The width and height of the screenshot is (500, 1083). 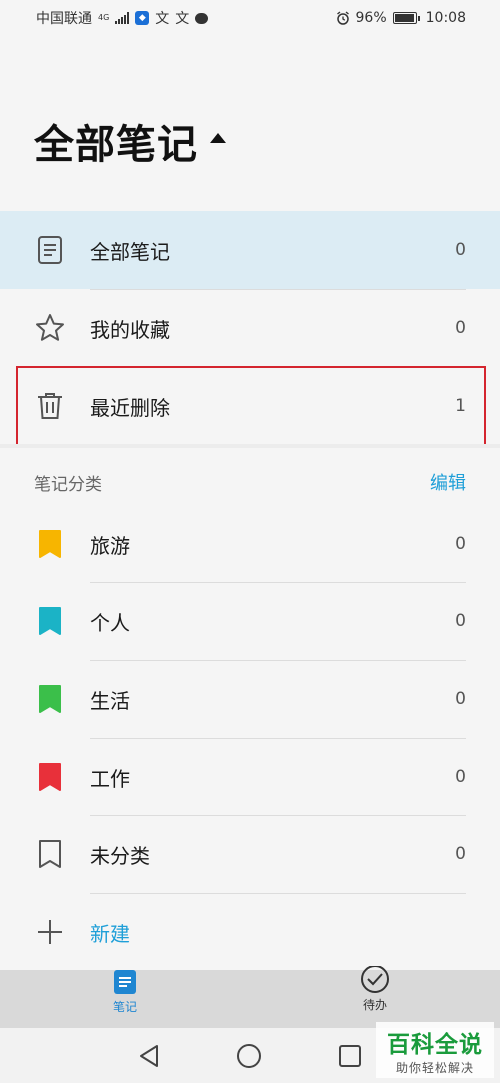 I want to click on categories-header: 笔记分类 编辑, so click(x=250, y=480).